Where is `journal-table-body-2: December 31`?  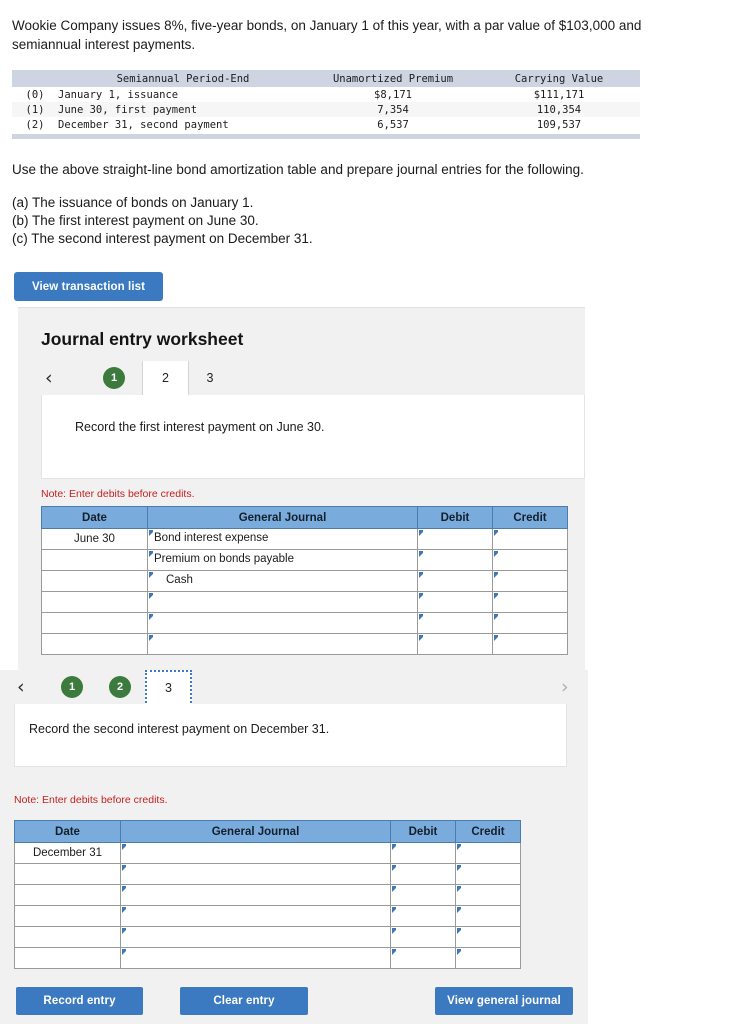
journal-table-body-2: December 31 is located at coordinates (267, 905).